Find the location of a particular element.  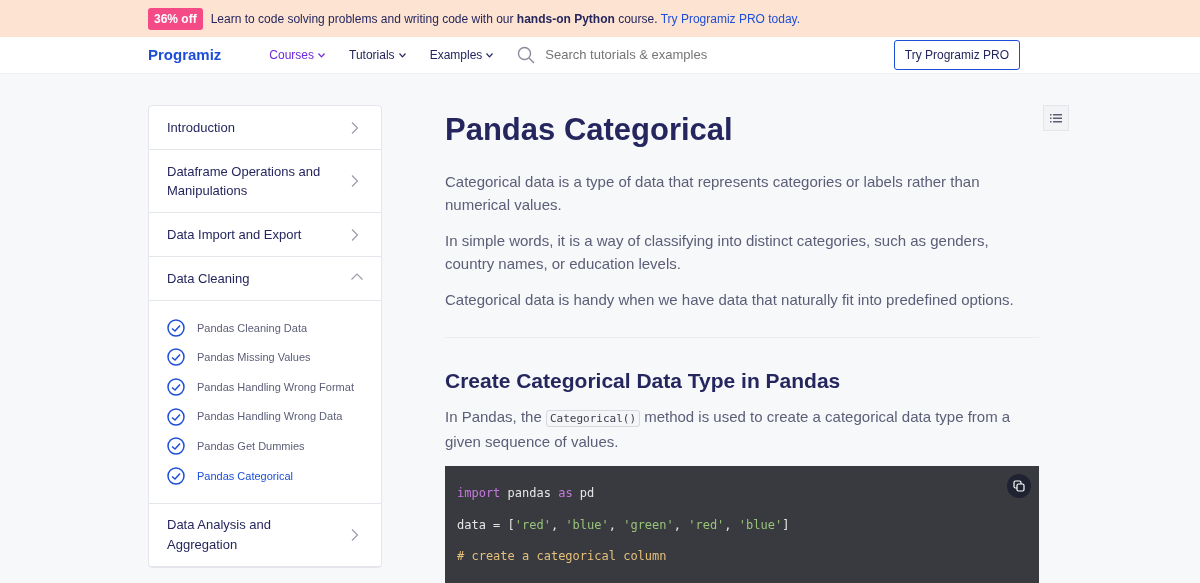

copy-button is located at coordinates (1019, 486).